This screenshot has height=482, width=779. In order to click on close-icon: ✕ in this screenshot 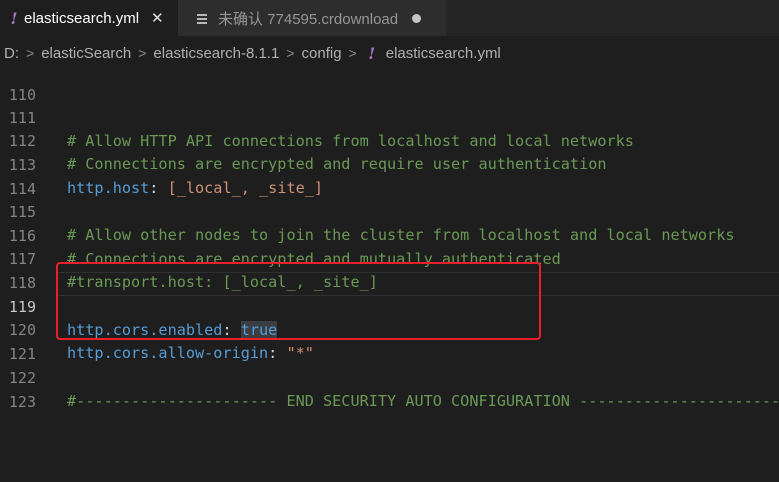, I will do `click(157, 18)`.